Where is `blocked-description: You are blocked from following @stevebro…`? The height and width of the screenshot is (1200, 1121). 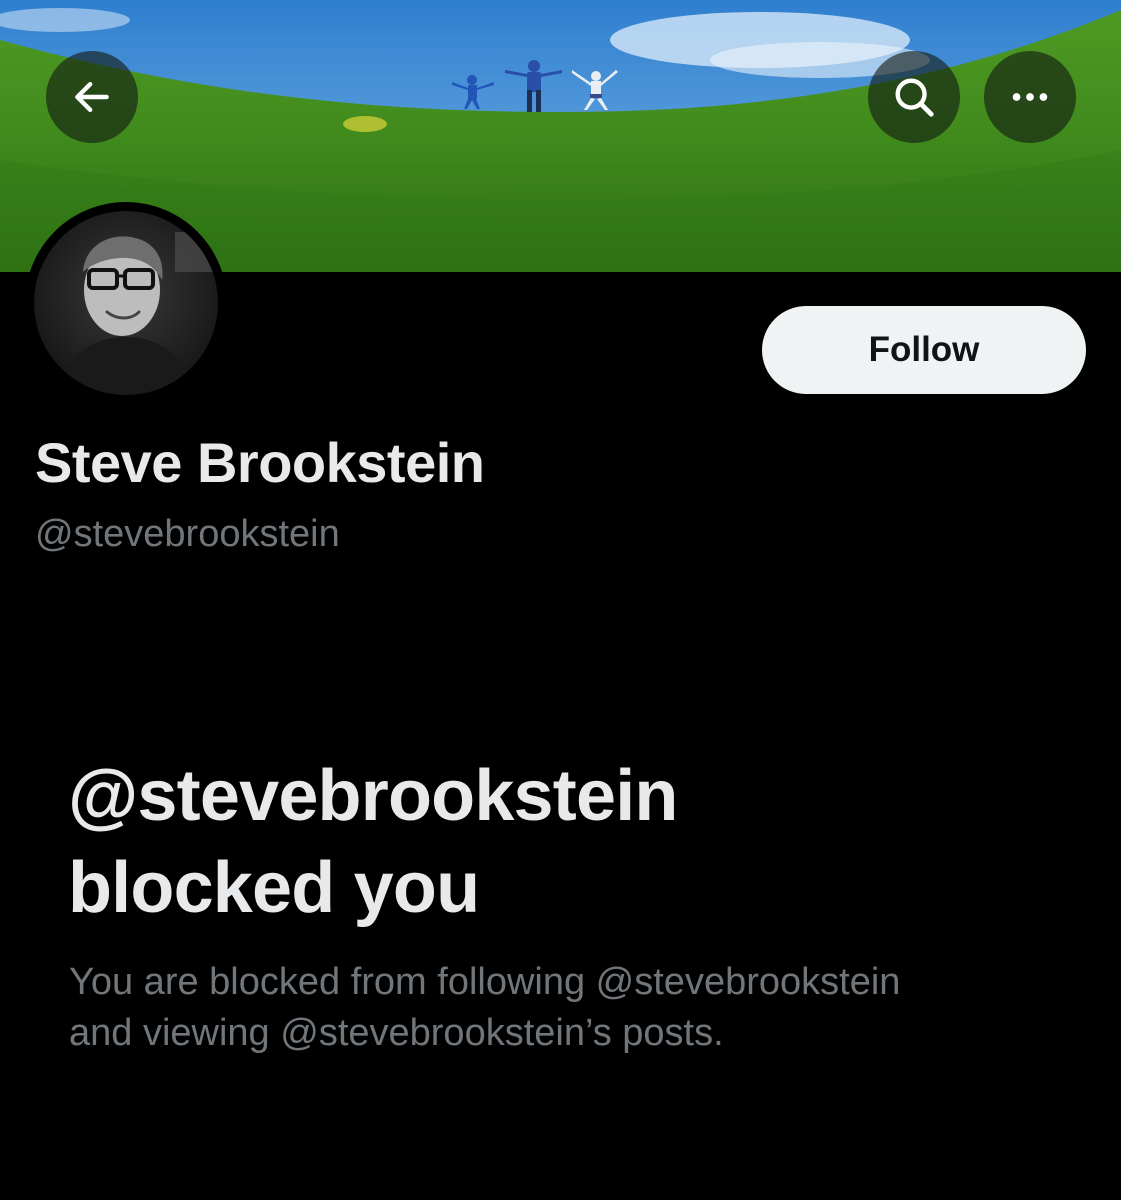 blocked-description: You are blocked from following @stevebro… is located at coordinates (574, 1008).